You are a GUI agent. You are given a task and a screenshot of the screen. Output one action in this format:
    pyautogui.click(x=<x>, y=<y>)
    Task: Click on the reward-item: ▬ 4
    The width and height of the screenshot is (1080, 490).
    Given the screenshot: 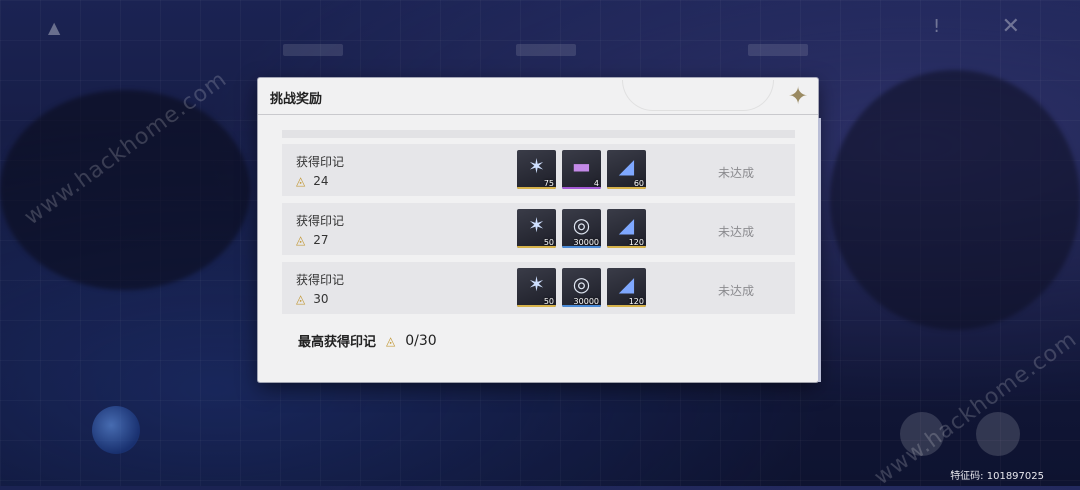 What is the action you would take?
    pyautogui.click(x=581, y=169)
    